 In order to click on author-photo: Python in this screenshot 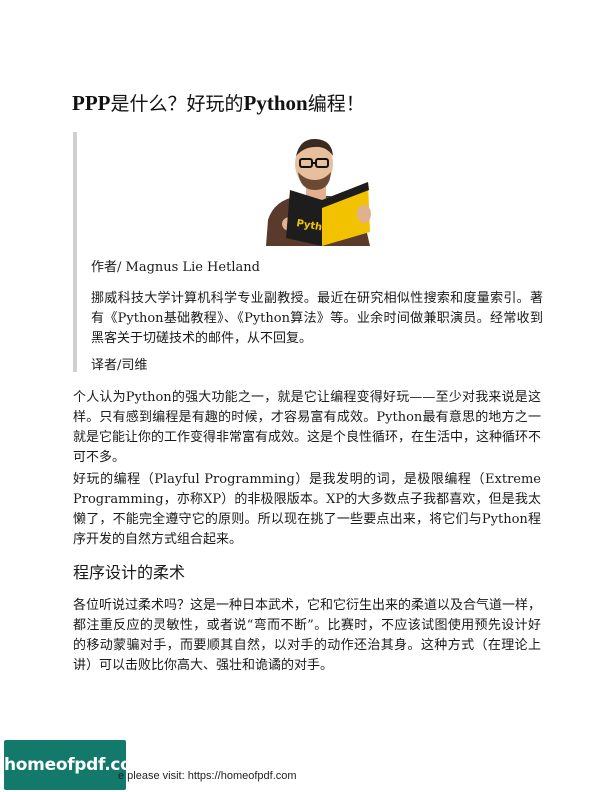, I will do `click(319, 190)`.